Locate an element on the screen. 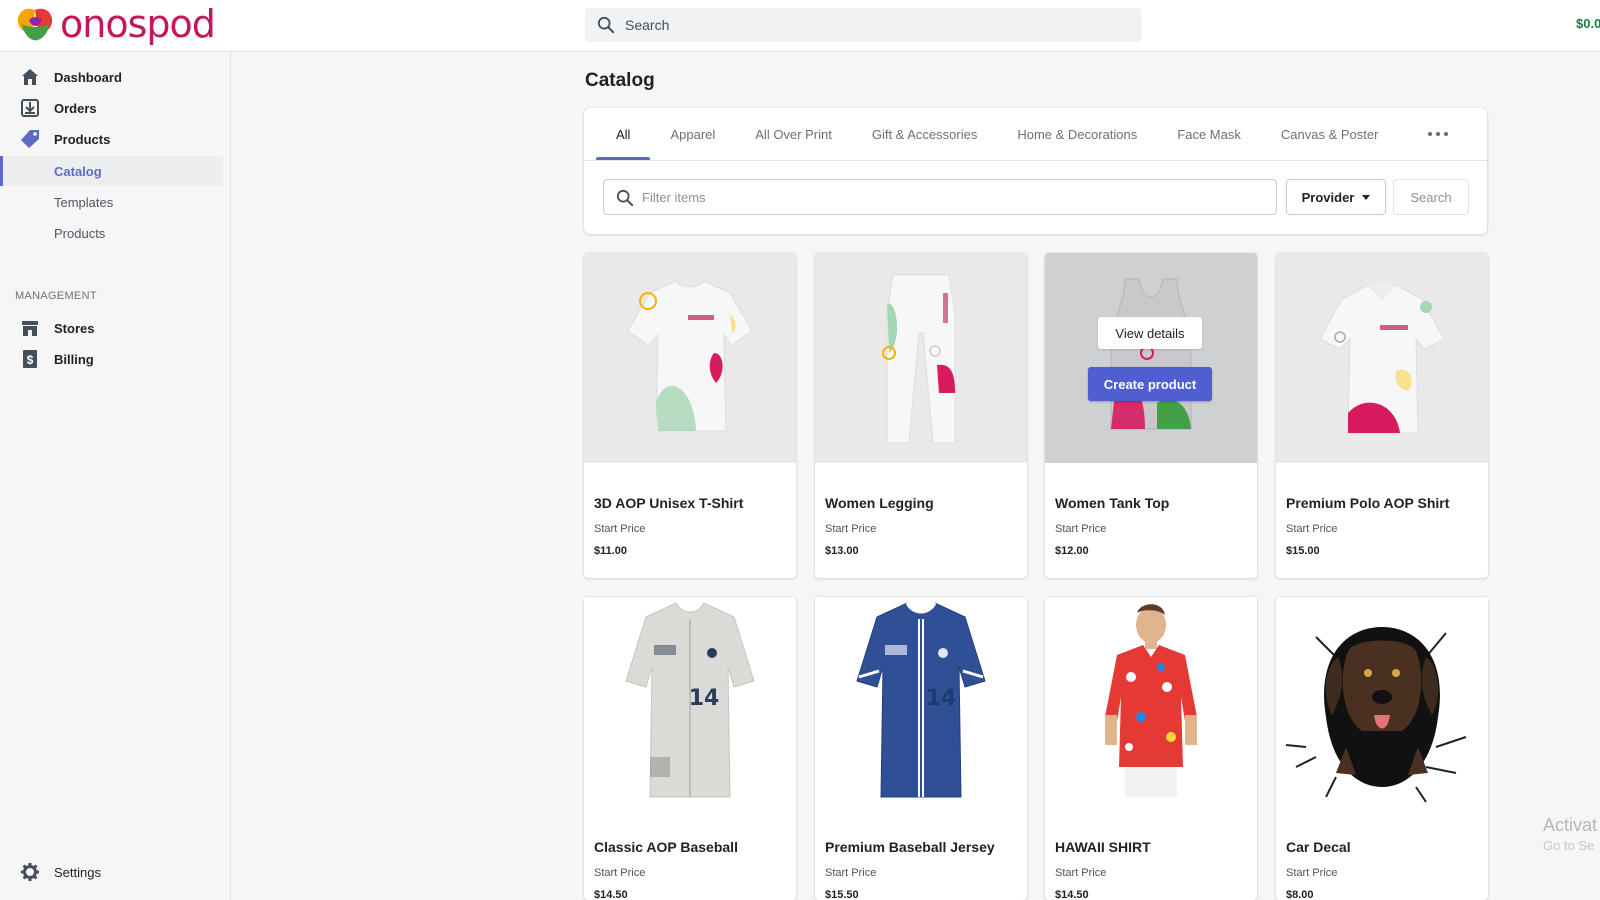  more-tabs-icon is located at coordinates (1438, 134).